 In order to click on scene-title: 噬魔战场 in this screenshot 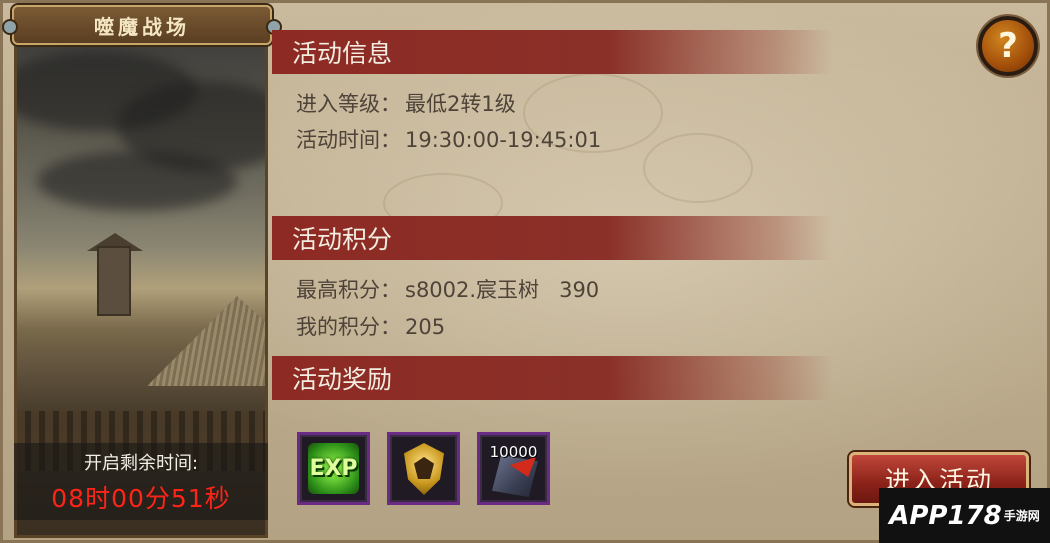, I will do `click(142, 26)`.